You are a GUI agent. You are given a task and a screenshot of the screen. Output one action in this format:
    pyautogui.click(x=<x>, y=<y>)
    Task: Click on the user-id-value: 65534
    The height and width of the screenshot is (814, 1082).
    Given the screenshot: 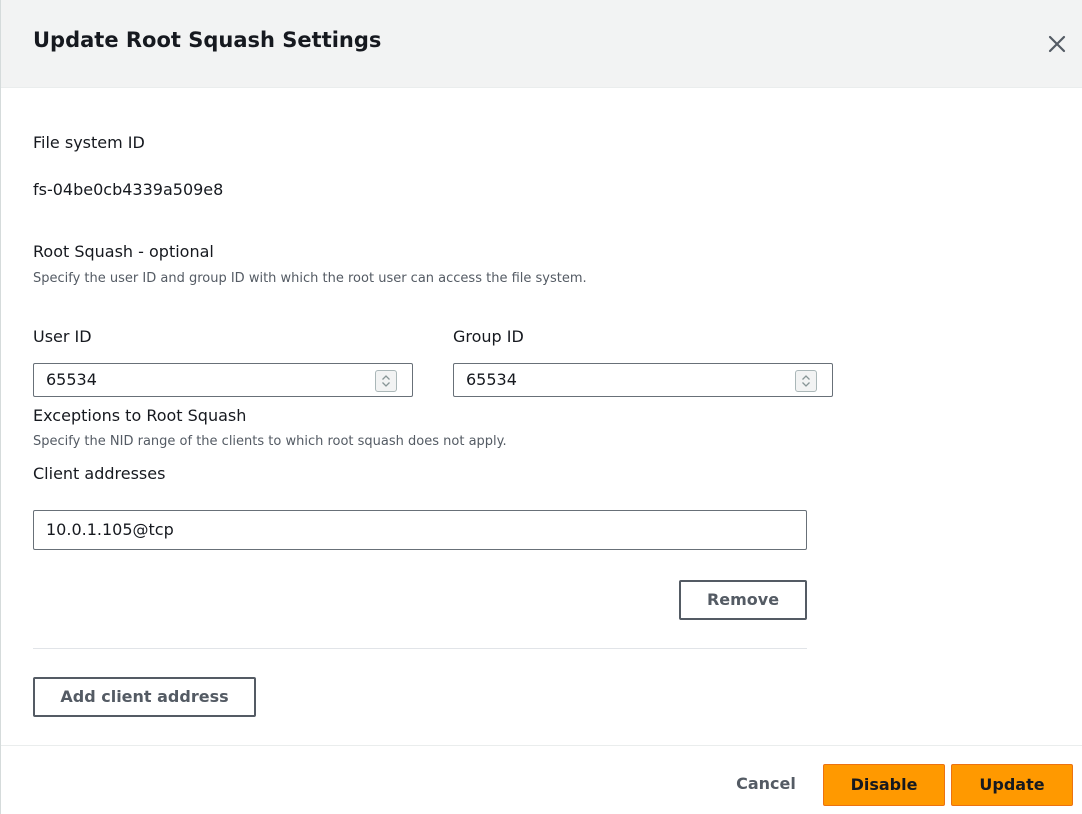 What is the action you would take?
    pyautogui.click(x=71, y=379)
    